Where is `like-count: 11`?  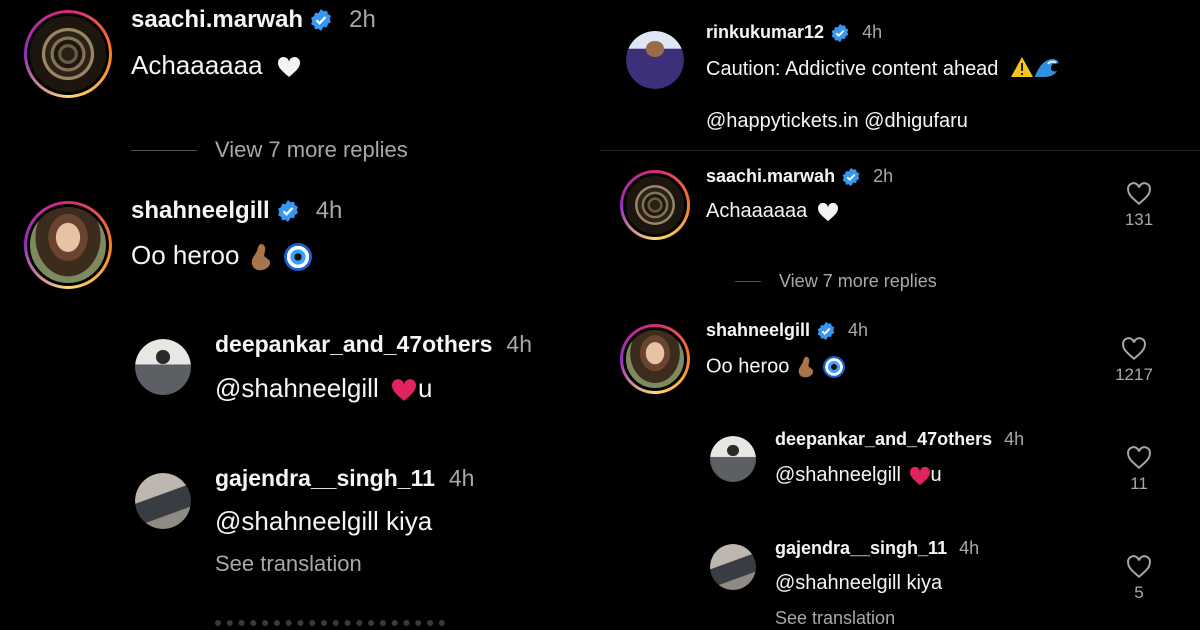
like-count: 11 is located at coordinates (1139, 483).